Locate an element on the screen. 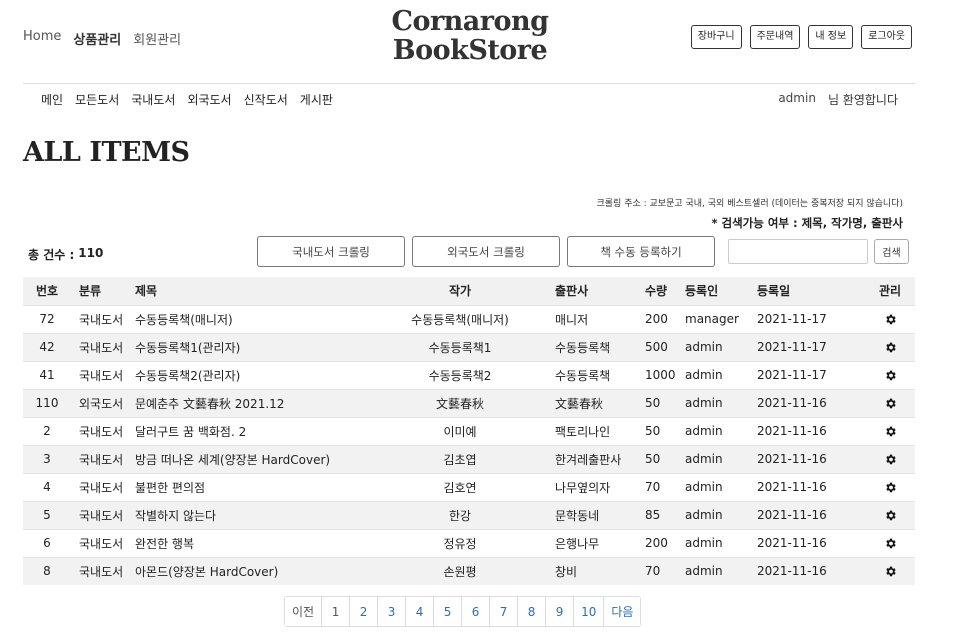 The image size is (961, 642). next-page-button: 다음 is located at coordinates (622, 611).